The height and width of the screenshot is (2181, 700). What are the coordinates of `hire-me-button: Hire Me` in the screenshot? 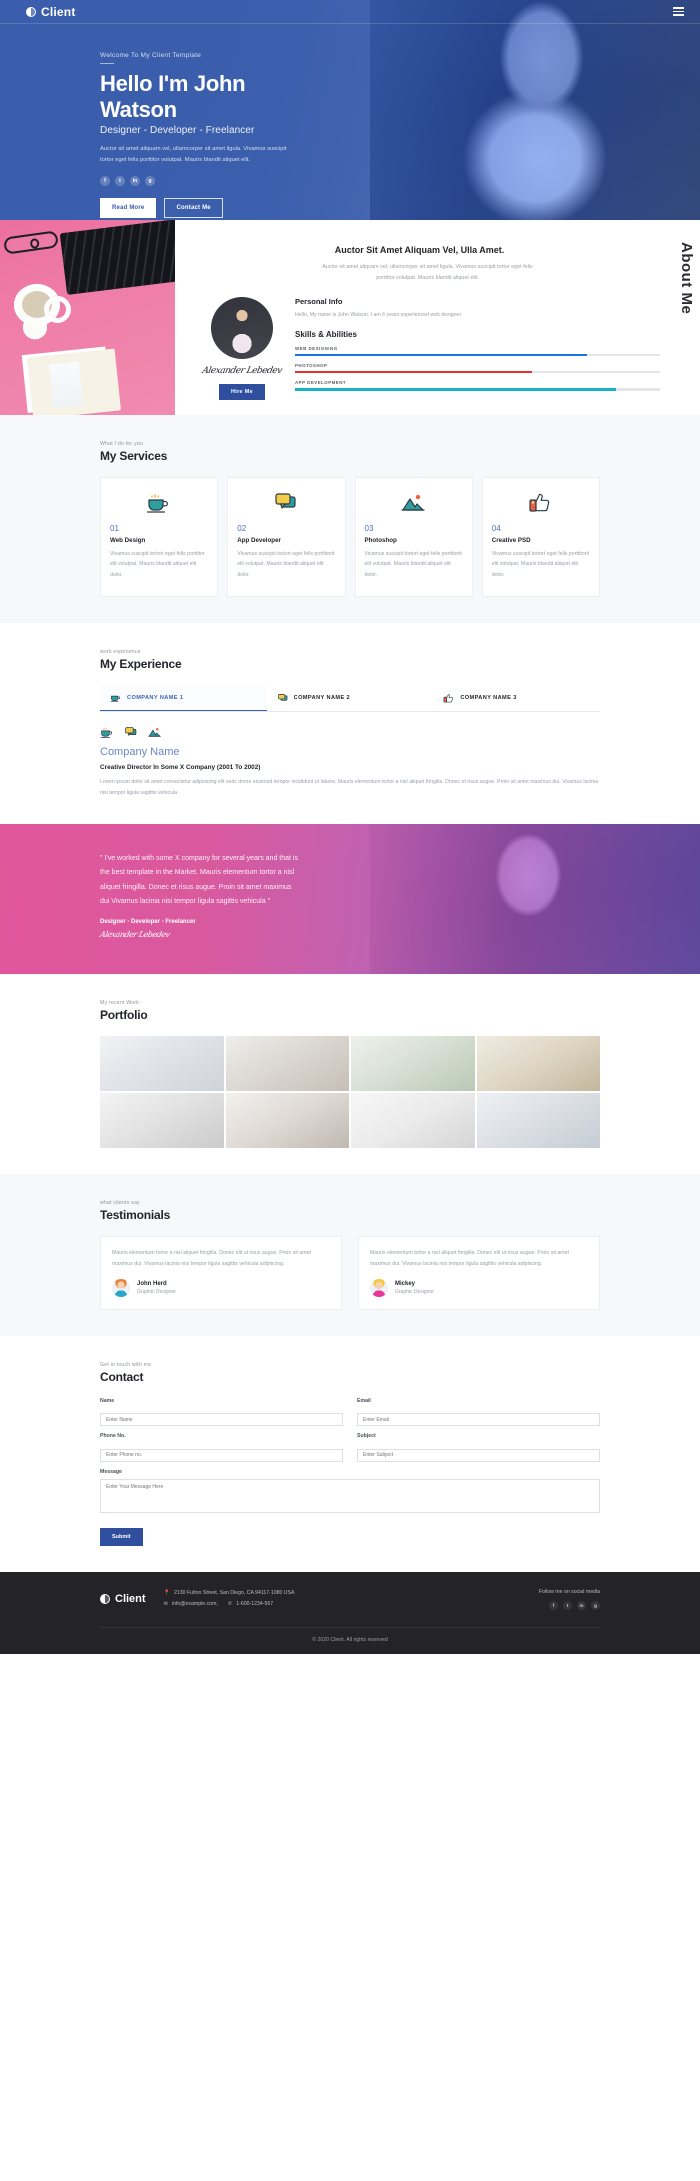 It's located at (242, 391).